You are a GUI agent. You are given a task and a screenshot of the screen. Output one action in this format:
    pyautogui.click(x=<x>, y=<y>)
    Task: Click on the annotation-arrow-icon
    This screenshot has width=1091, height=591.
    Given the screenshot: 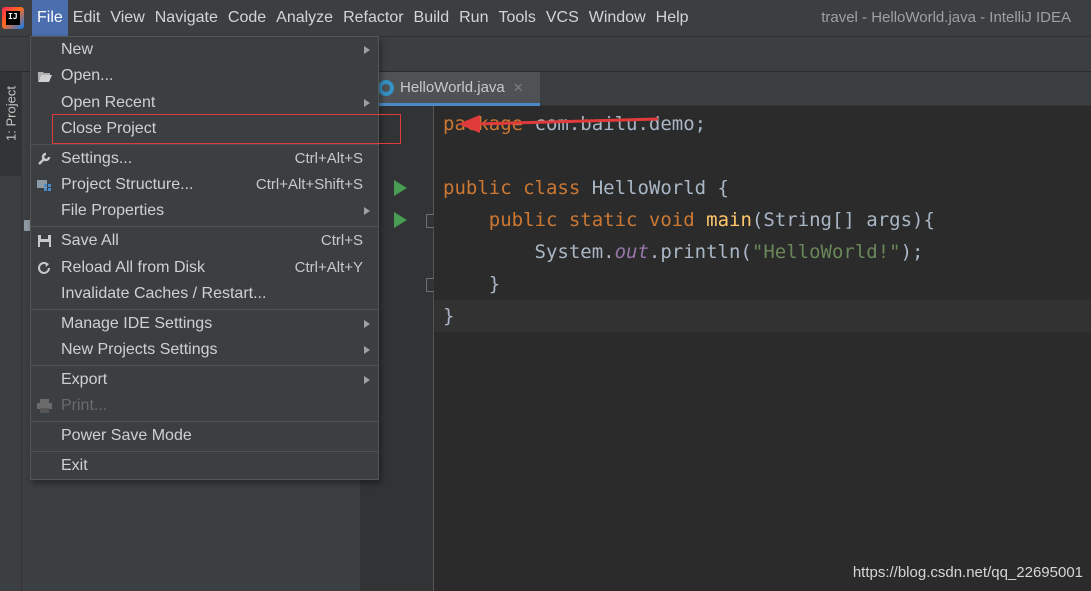 What is the action you would take?
    pyautogui.click(x=558, y=124)
    